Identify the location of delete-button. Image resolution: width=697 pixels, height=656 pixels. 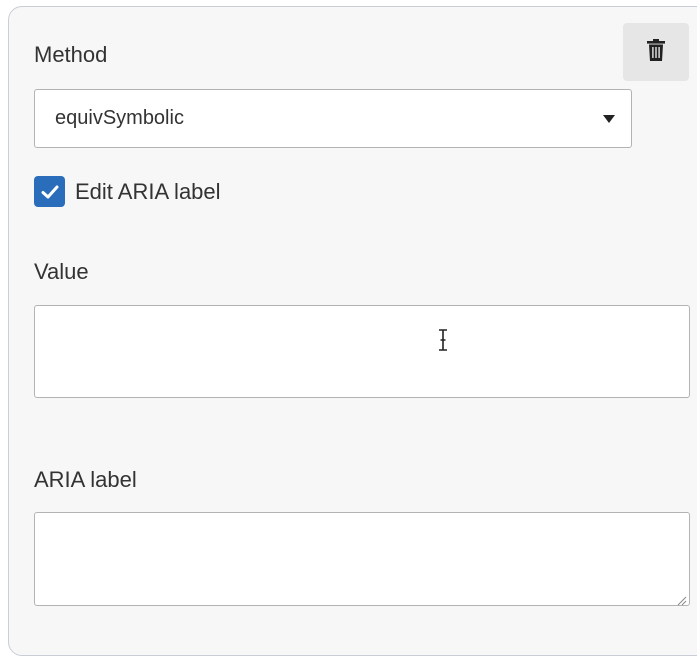
(656, 52).